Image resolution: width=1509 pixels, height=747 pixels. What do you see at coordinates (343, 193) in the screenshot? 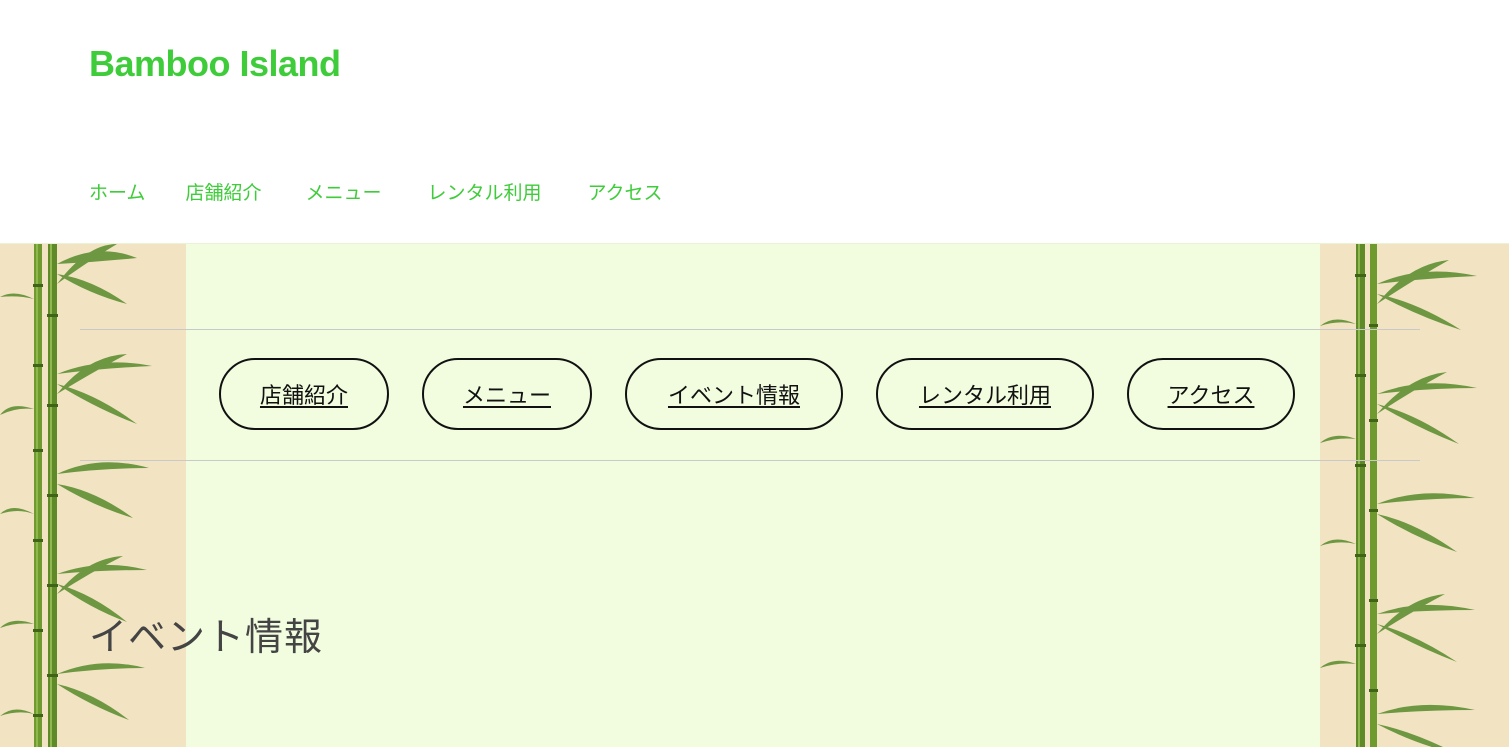
I see `nav-item-menu: メニュー` at bounding box center [343, 193].